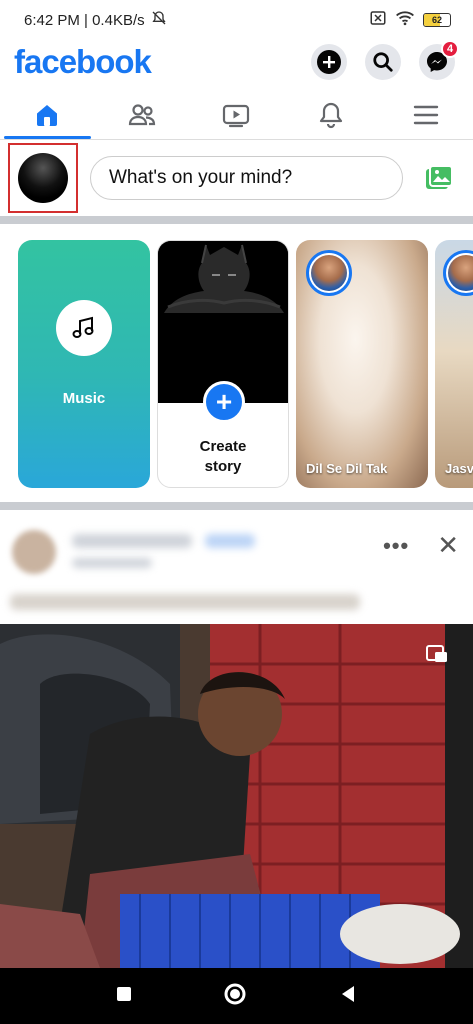 This screenshot has height=1024, width=473. I want to click on tab-bar, so click(236, 115).